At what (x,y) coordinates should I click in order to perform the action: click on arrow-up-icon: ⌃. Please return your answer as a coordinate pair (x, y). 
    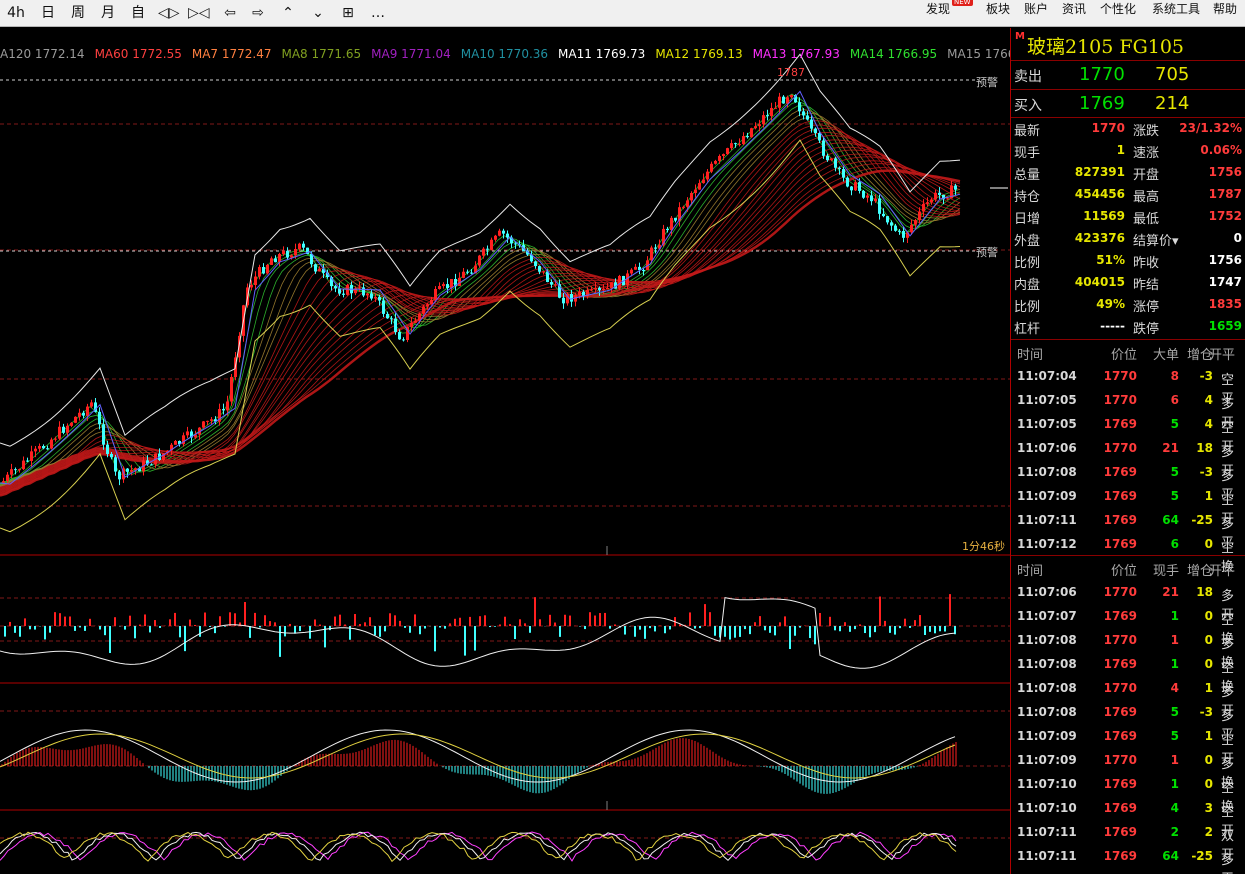
    Looking at the image, I should click on (288, 13).